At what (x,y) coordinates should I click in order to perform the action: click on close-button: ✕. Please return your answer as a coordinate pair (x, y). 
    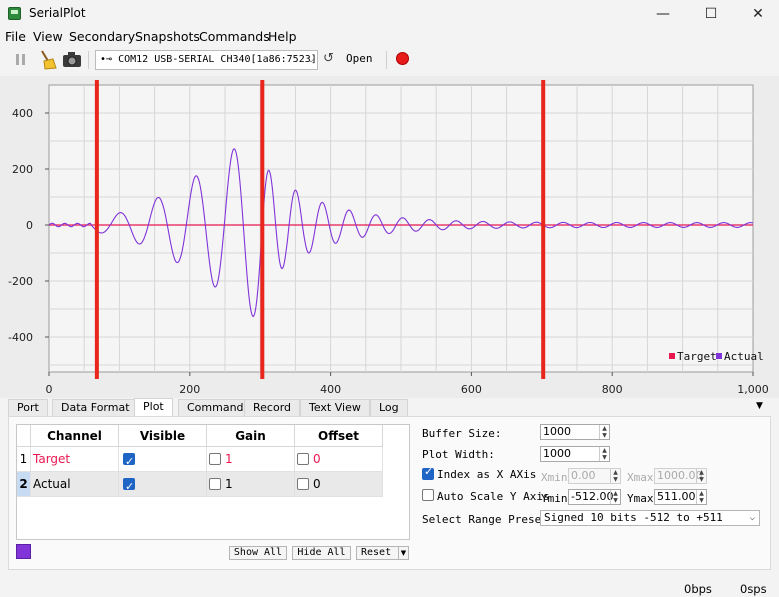
    Looking at the image, I should click on (757, 14).